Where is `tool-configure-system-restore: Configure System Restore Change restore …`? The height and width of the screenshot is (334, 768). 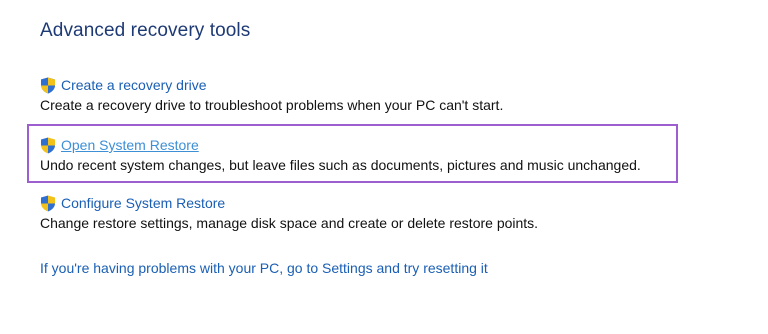
tool-configure-system-restore: Configure System Restore Change restore … is located at coordinates (289, 212).